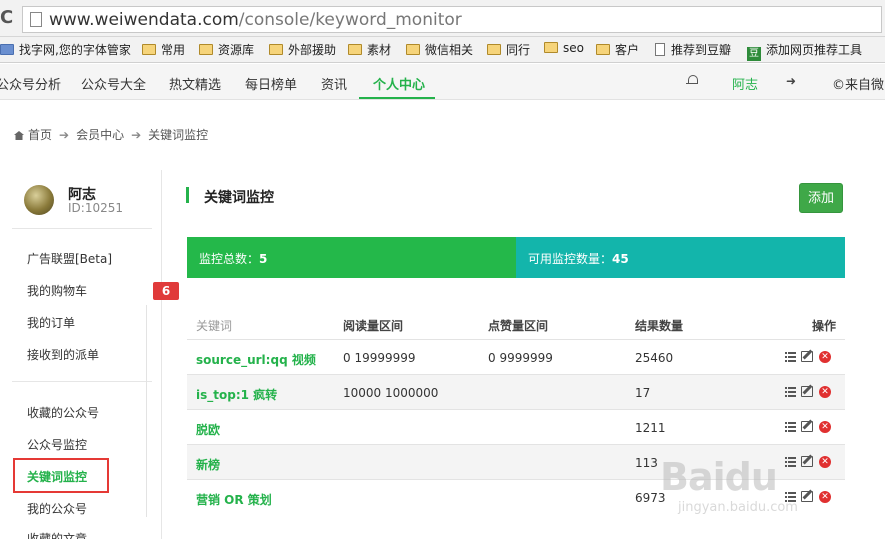 The height and width of the screenshot is (539, 885). Describe the element at coordinates (650, 498) in the screenshot. I see `row-results: 6973` at that location.